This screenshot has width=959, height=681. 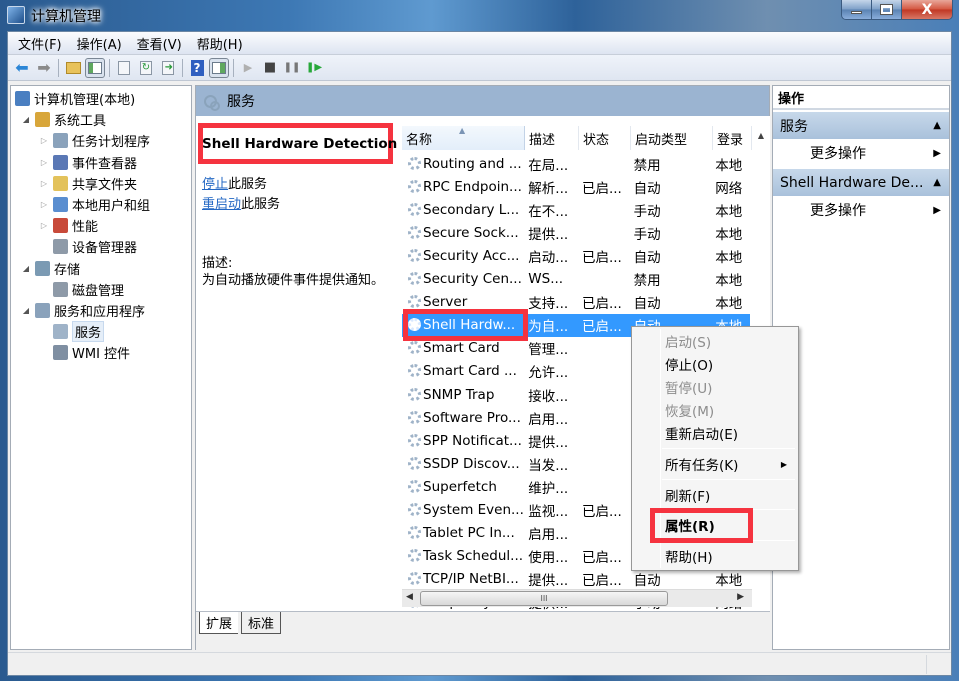 What do you see at coordinates (576, 232) in the screenshot?
I see `service-row: Secure Sock... 提供... 手动 本地` at bounding box center [576, 232].